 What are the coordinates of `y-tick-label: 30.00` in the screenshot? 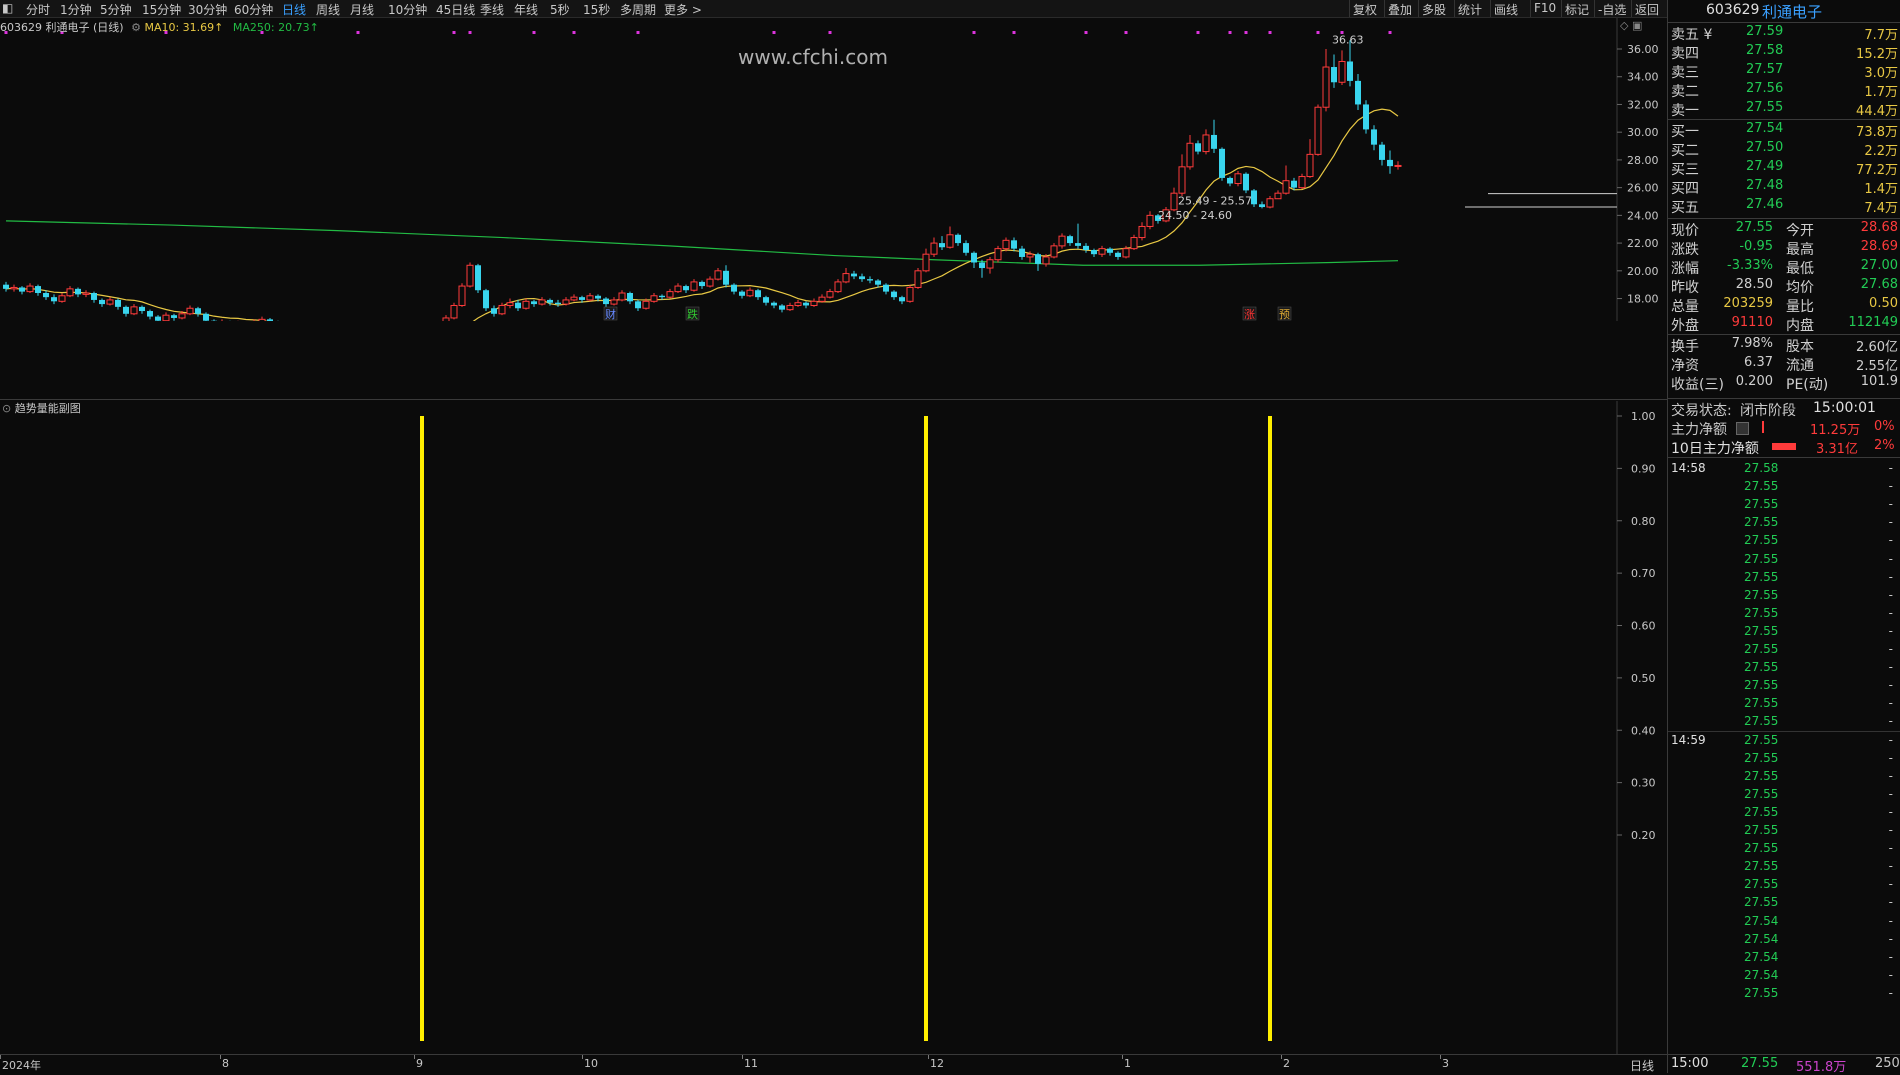 It's located at (1643, 132).